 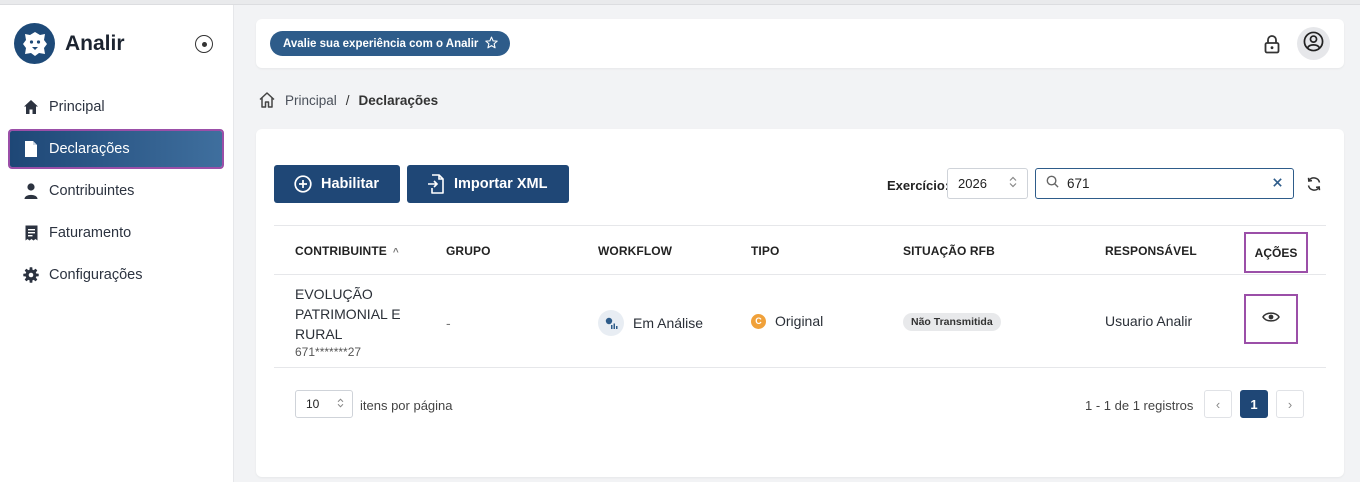 I want to click on plus-circle-icon, so click(x=303, y=184).